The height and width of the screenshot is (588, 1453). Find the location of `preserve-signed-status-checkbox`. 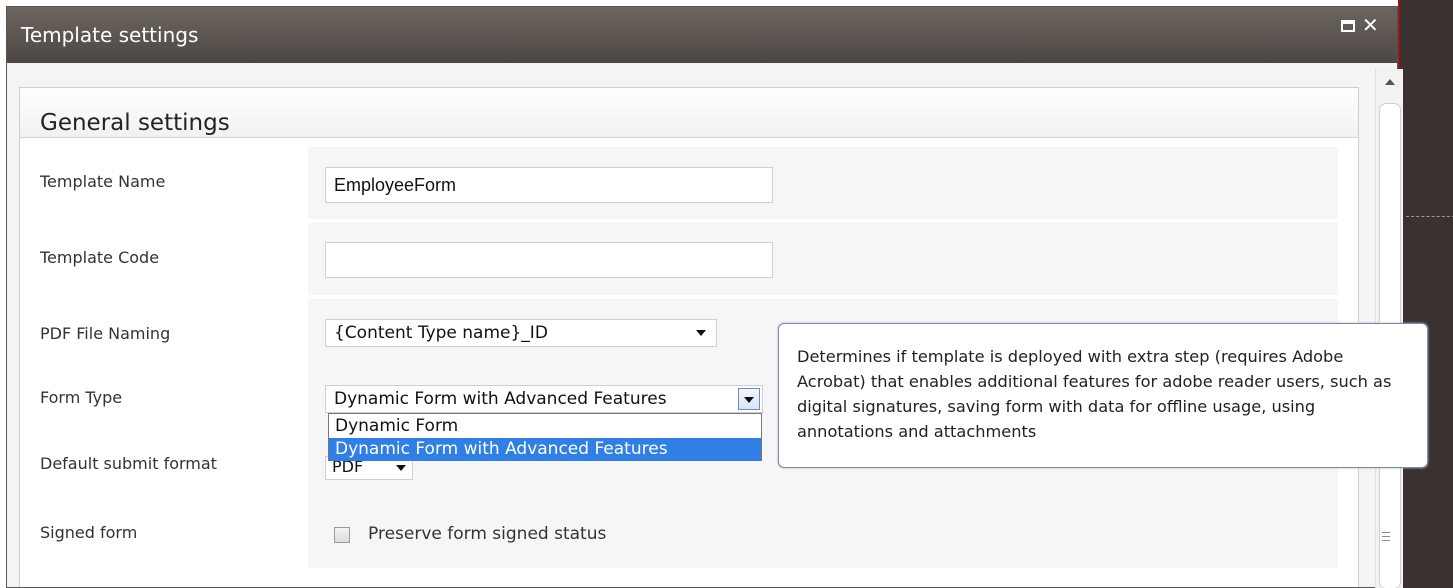

preserve-signed-status-checkbox is located at coordinates (342, 535).